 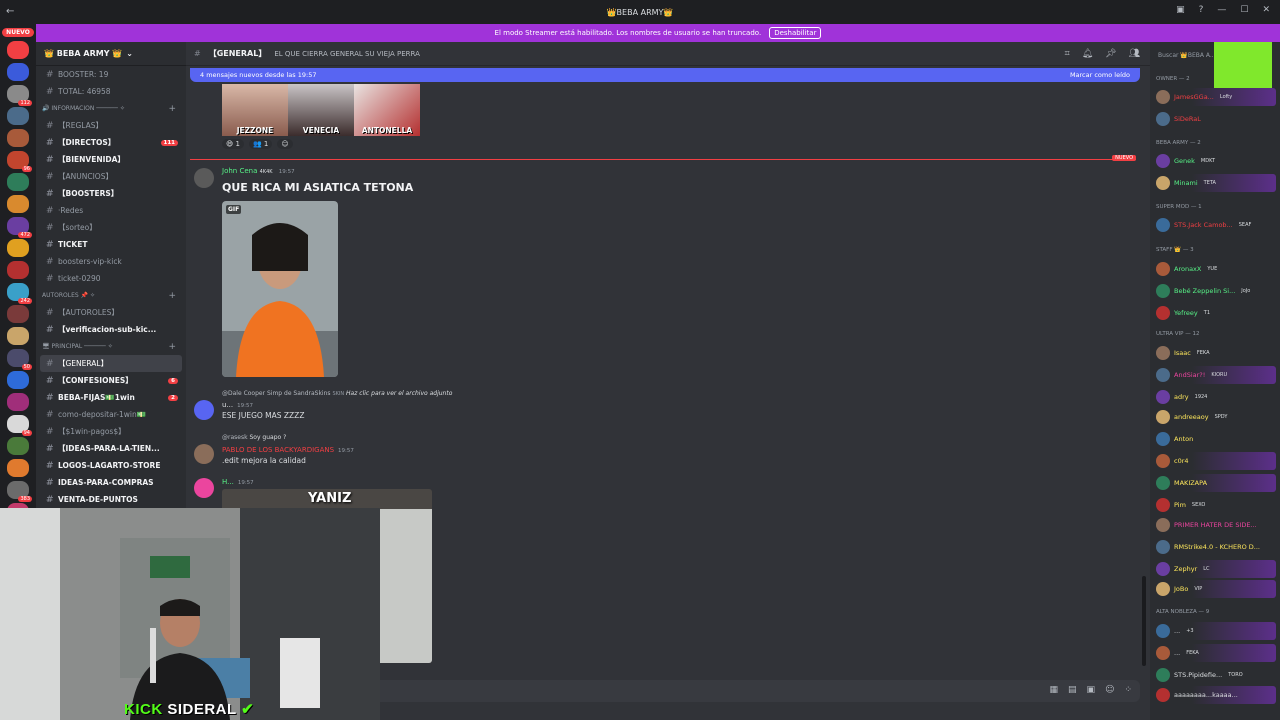 I want to click on channel-item: # 【DIRECTOS】 111, so click(x=111, y=142).